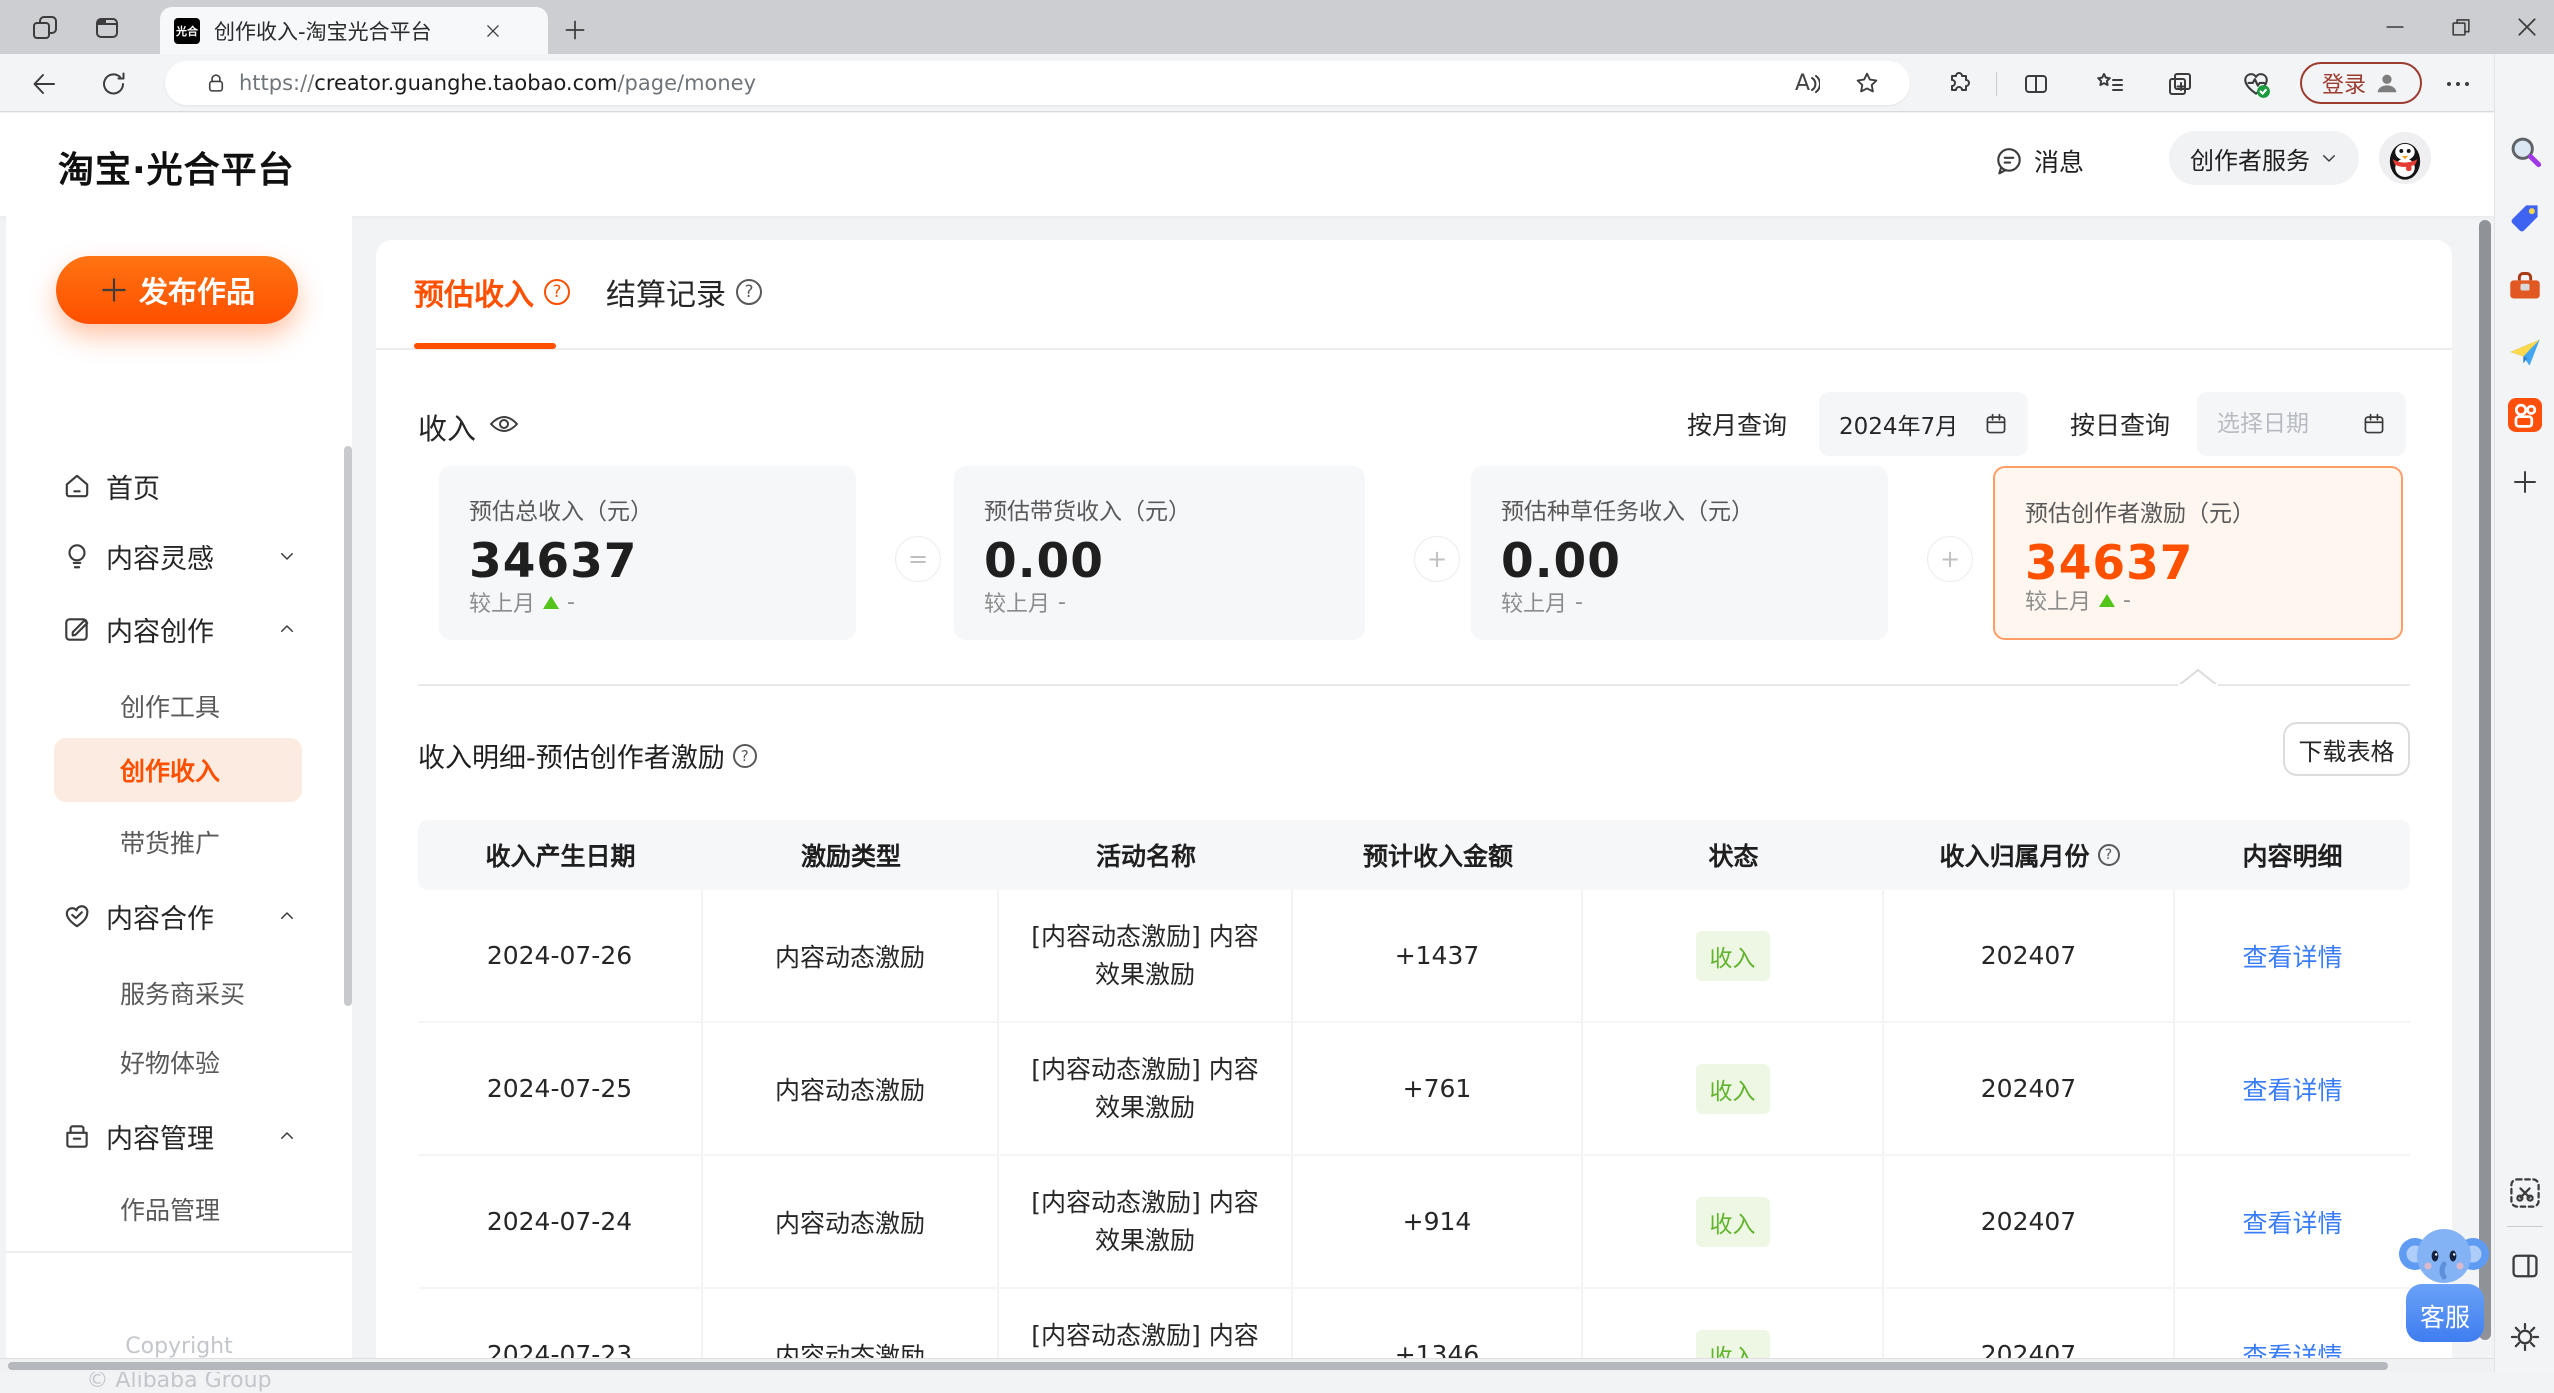 This screenshot has height=1393, width=2554. I want to click on lightbulb-icon, so click(77, 556).